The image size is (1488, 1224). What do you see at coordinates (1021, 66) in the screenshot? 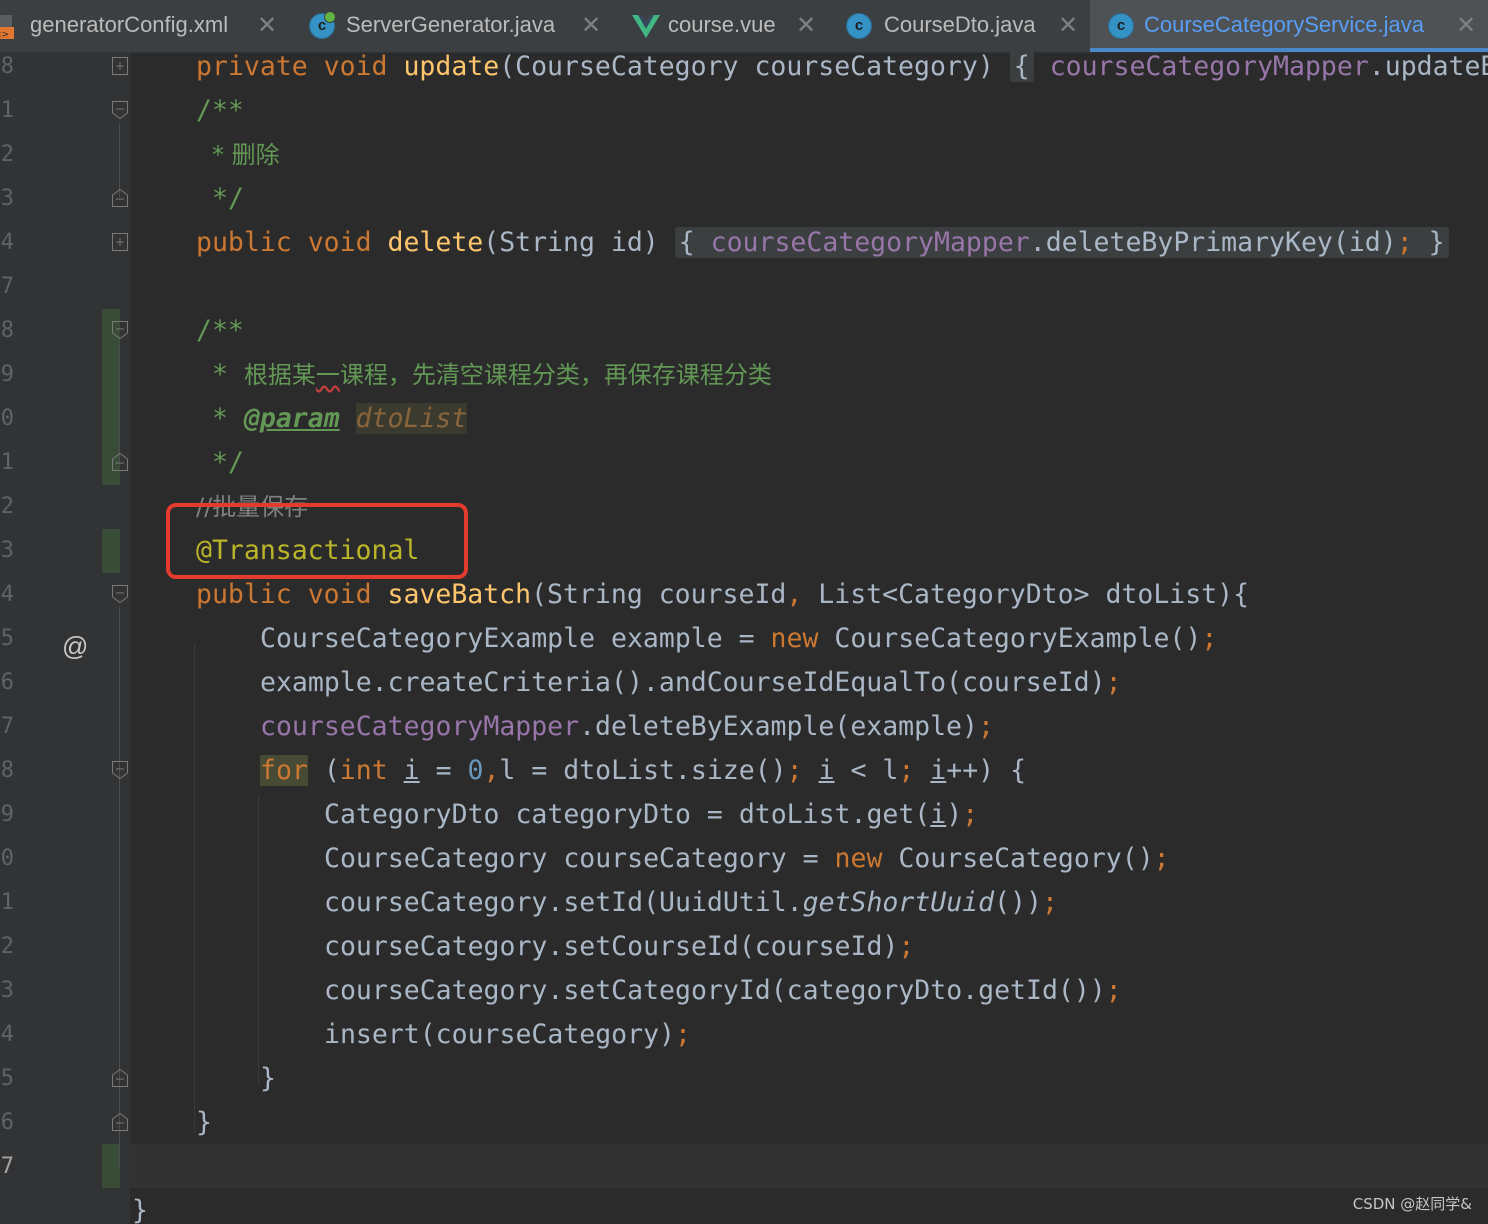
I see `folded-body-placeholder: {` at bounding box center [1021, 66].